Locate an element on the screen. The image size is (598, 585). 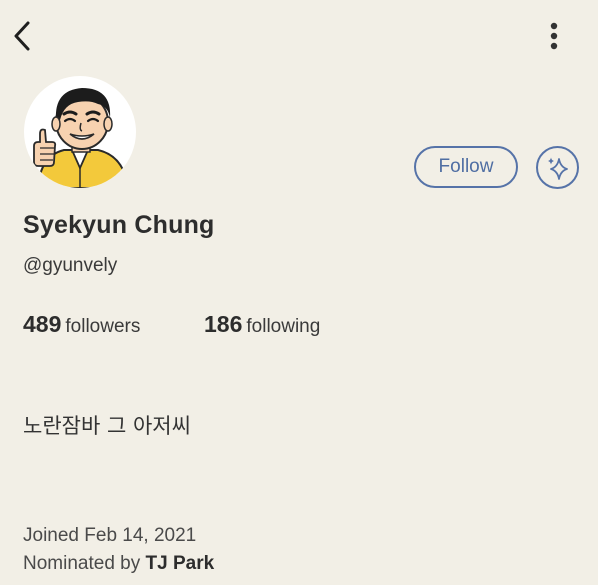
following-stat: 186 following is located at coordinates (262, 324).